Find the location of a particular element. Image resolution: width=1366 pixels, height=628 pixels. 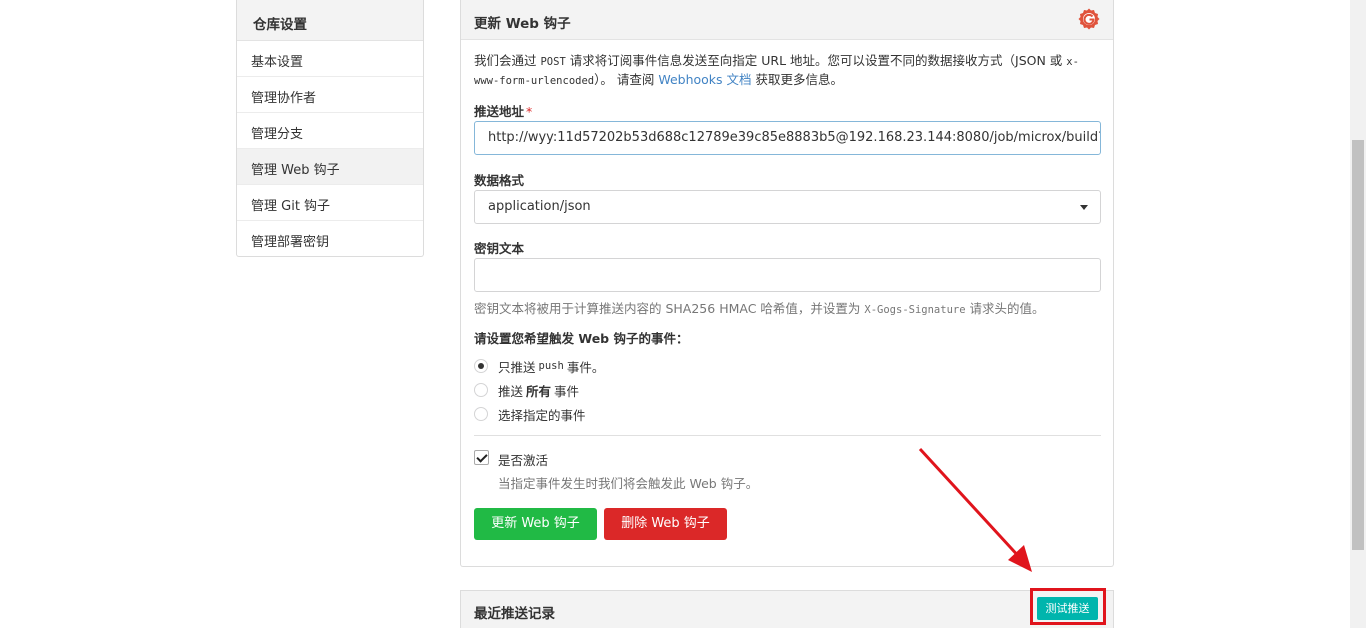

gogs-logo-icon is located at coordinates (1089, 19).